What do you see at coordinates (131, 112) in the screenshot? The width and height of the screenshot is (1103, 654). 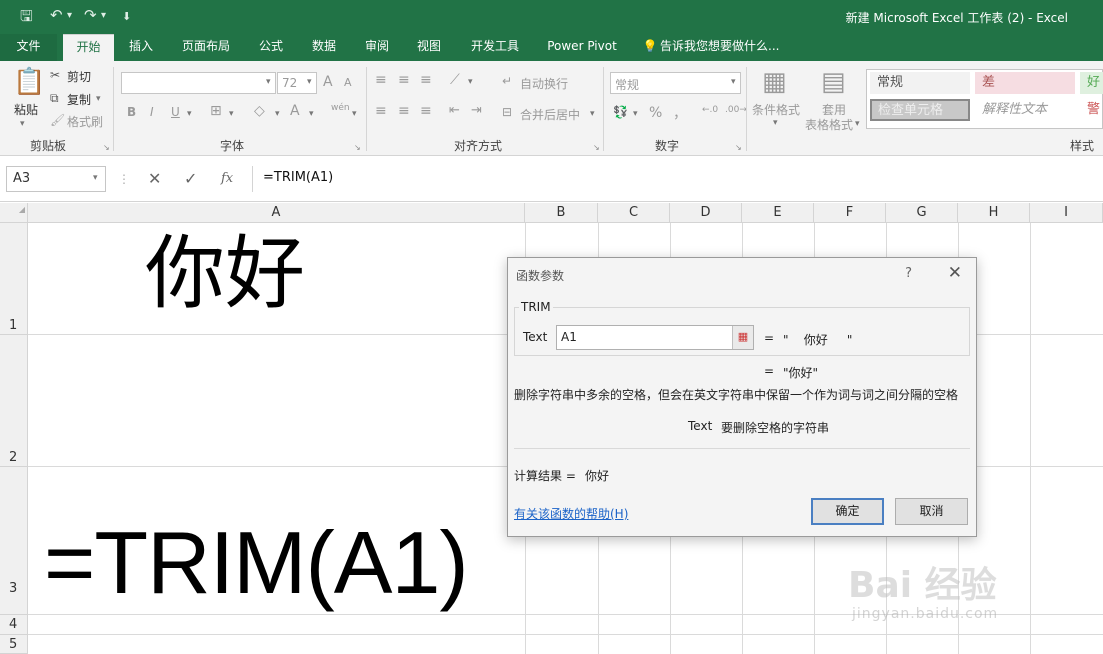 I see `bold-button: B` at bounding box center [131, 112].